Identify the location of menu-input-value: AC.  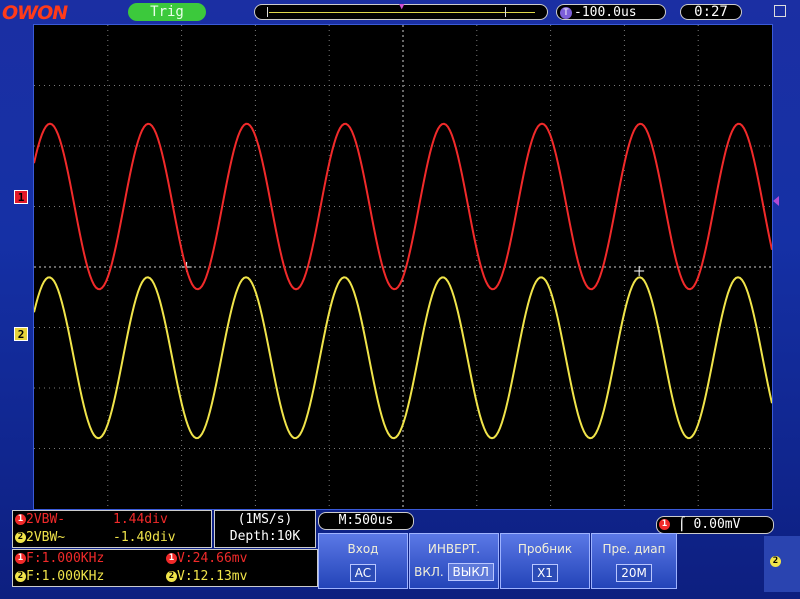
(363, 573).